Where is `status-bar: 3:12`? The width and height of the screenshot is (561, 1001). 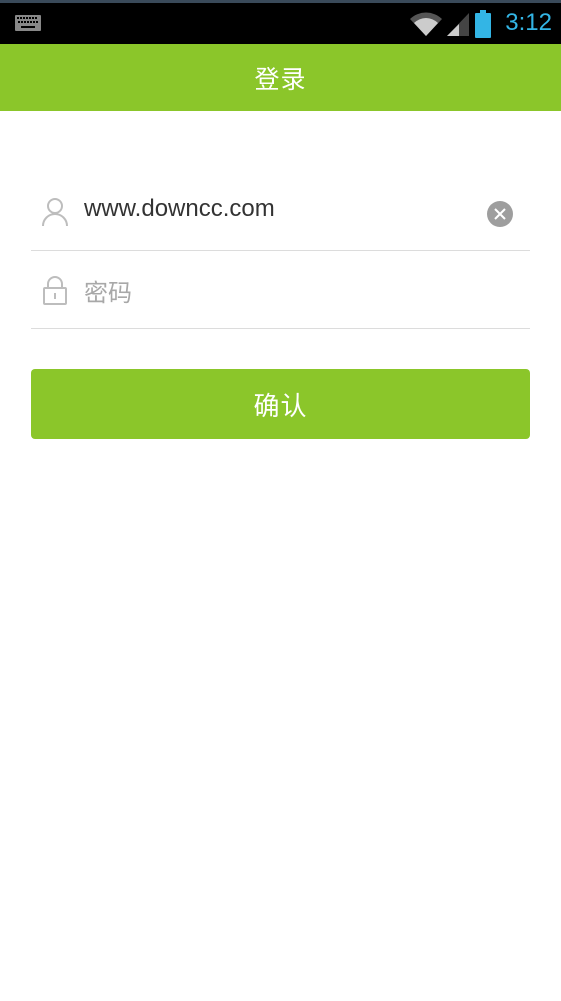 status-bar: 3:12 is located at coordinates (280, 22).